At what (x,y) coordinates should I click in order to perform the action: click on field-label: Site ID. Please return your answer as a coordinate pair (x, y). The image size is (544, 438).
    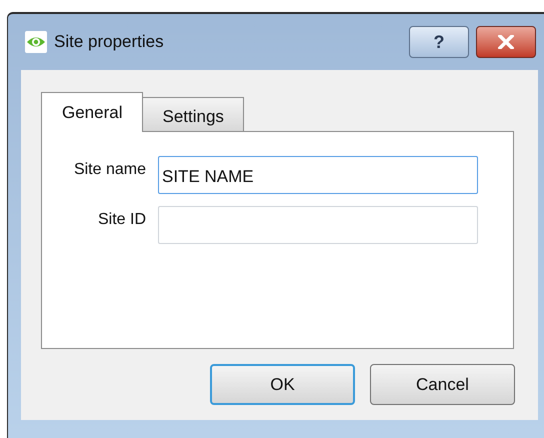
    Looking at the image, I should click on (121, 220).